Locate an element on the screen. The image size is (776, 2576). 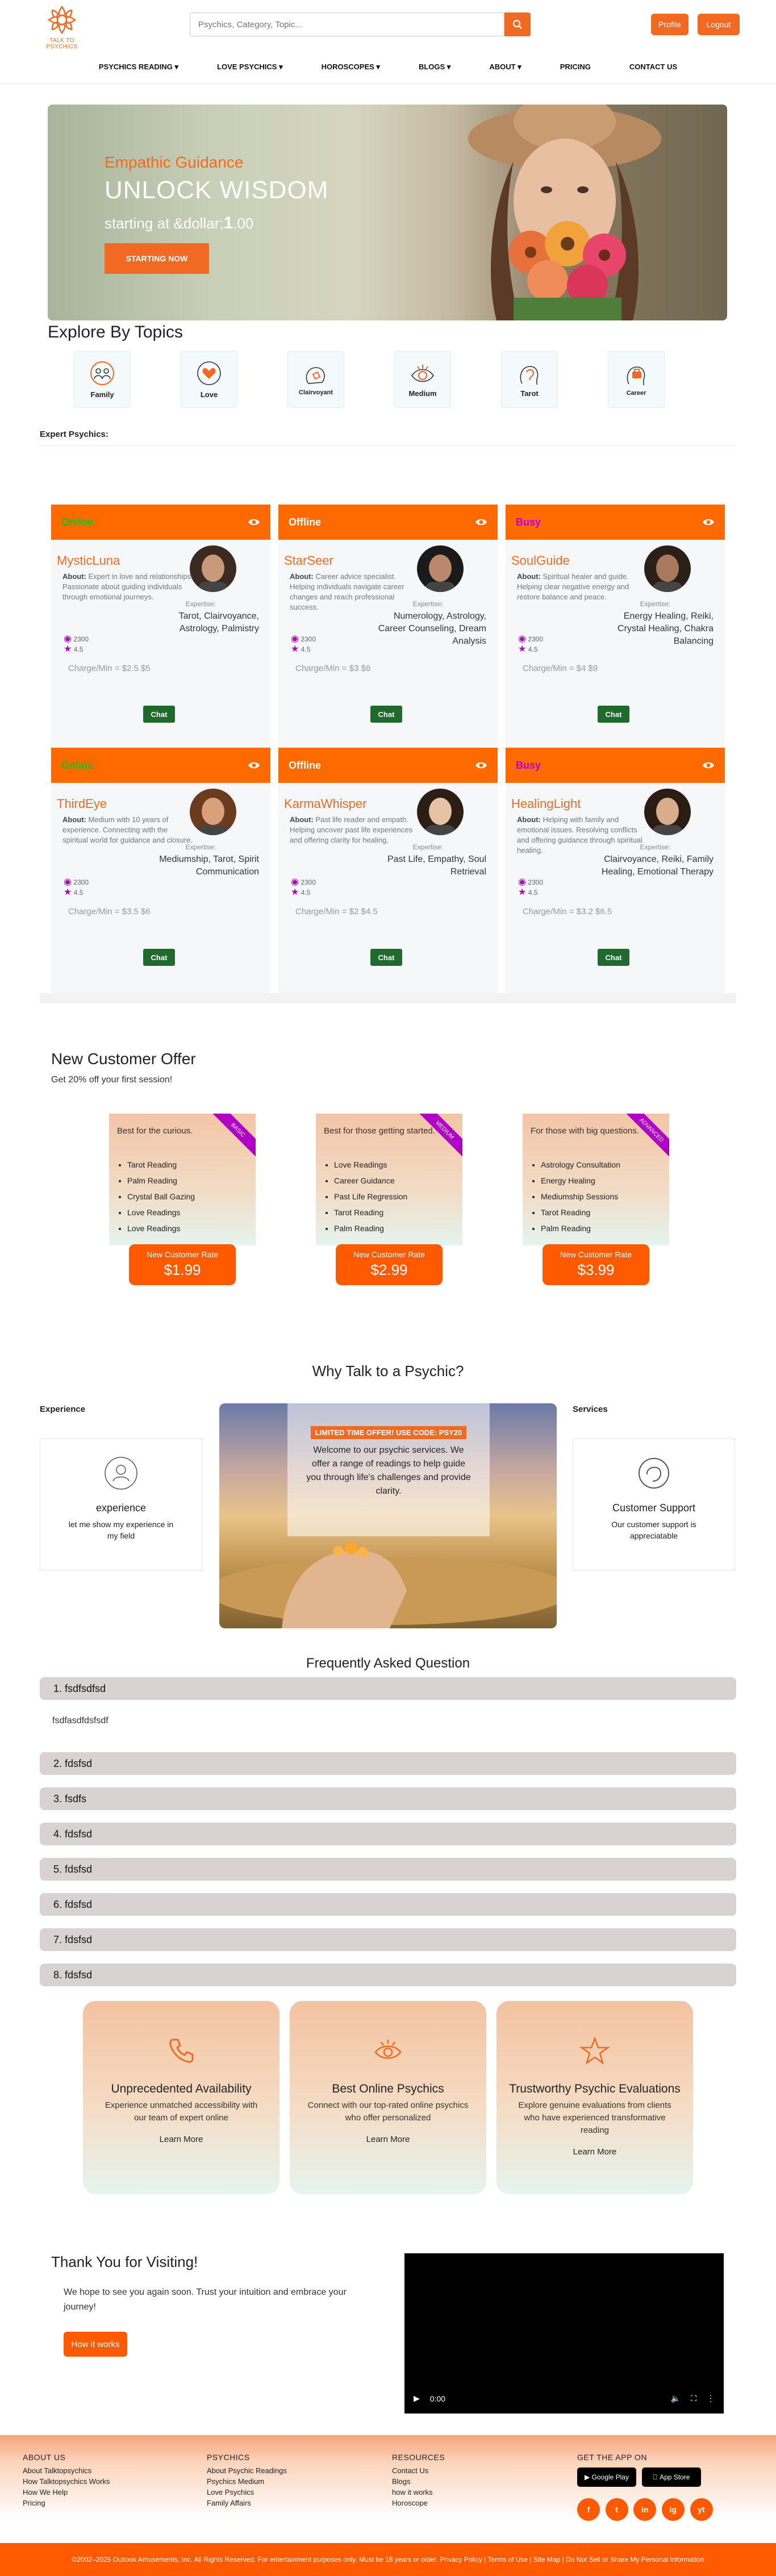
nav-about: ABOUT ▾ is located at coordinates (505, 67).